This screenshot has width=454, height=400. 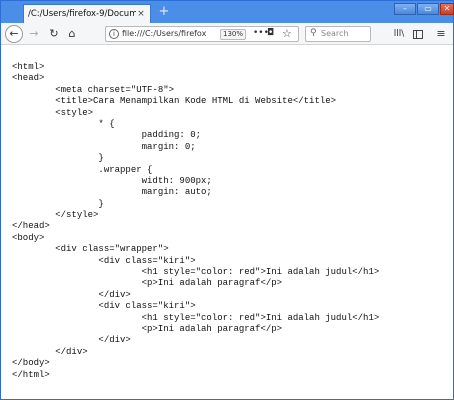 I want to click on sidebar-toggle-button, so click(x=418, y=34).